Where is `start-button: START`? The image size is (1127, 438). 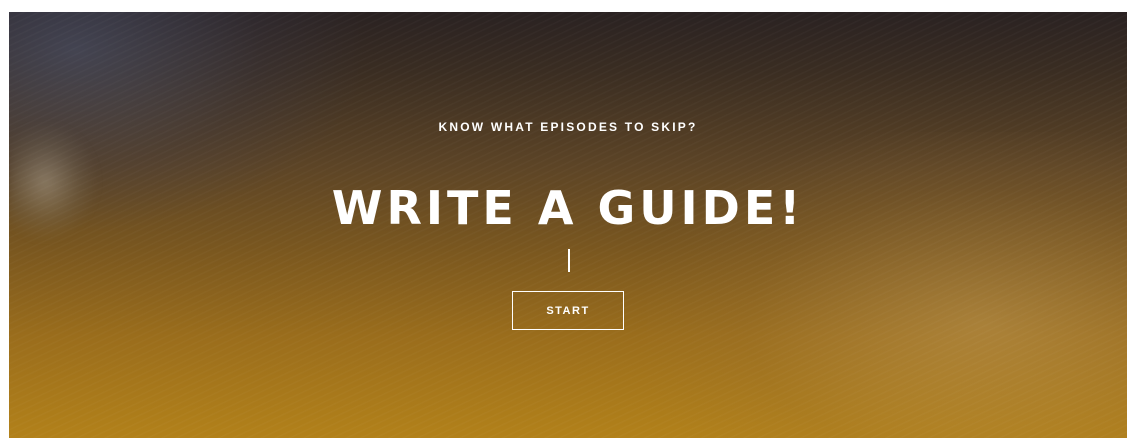
start-button: START is located at coordinates (568, 310).